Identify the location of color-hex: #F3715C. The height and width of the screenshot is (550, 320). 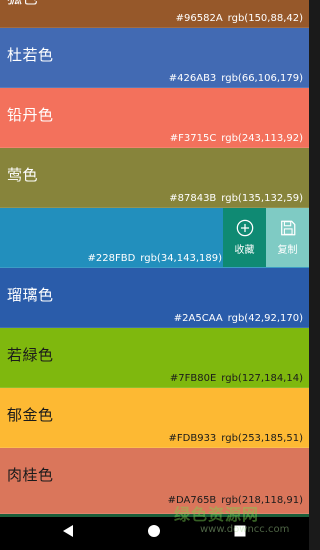
(193, 138).